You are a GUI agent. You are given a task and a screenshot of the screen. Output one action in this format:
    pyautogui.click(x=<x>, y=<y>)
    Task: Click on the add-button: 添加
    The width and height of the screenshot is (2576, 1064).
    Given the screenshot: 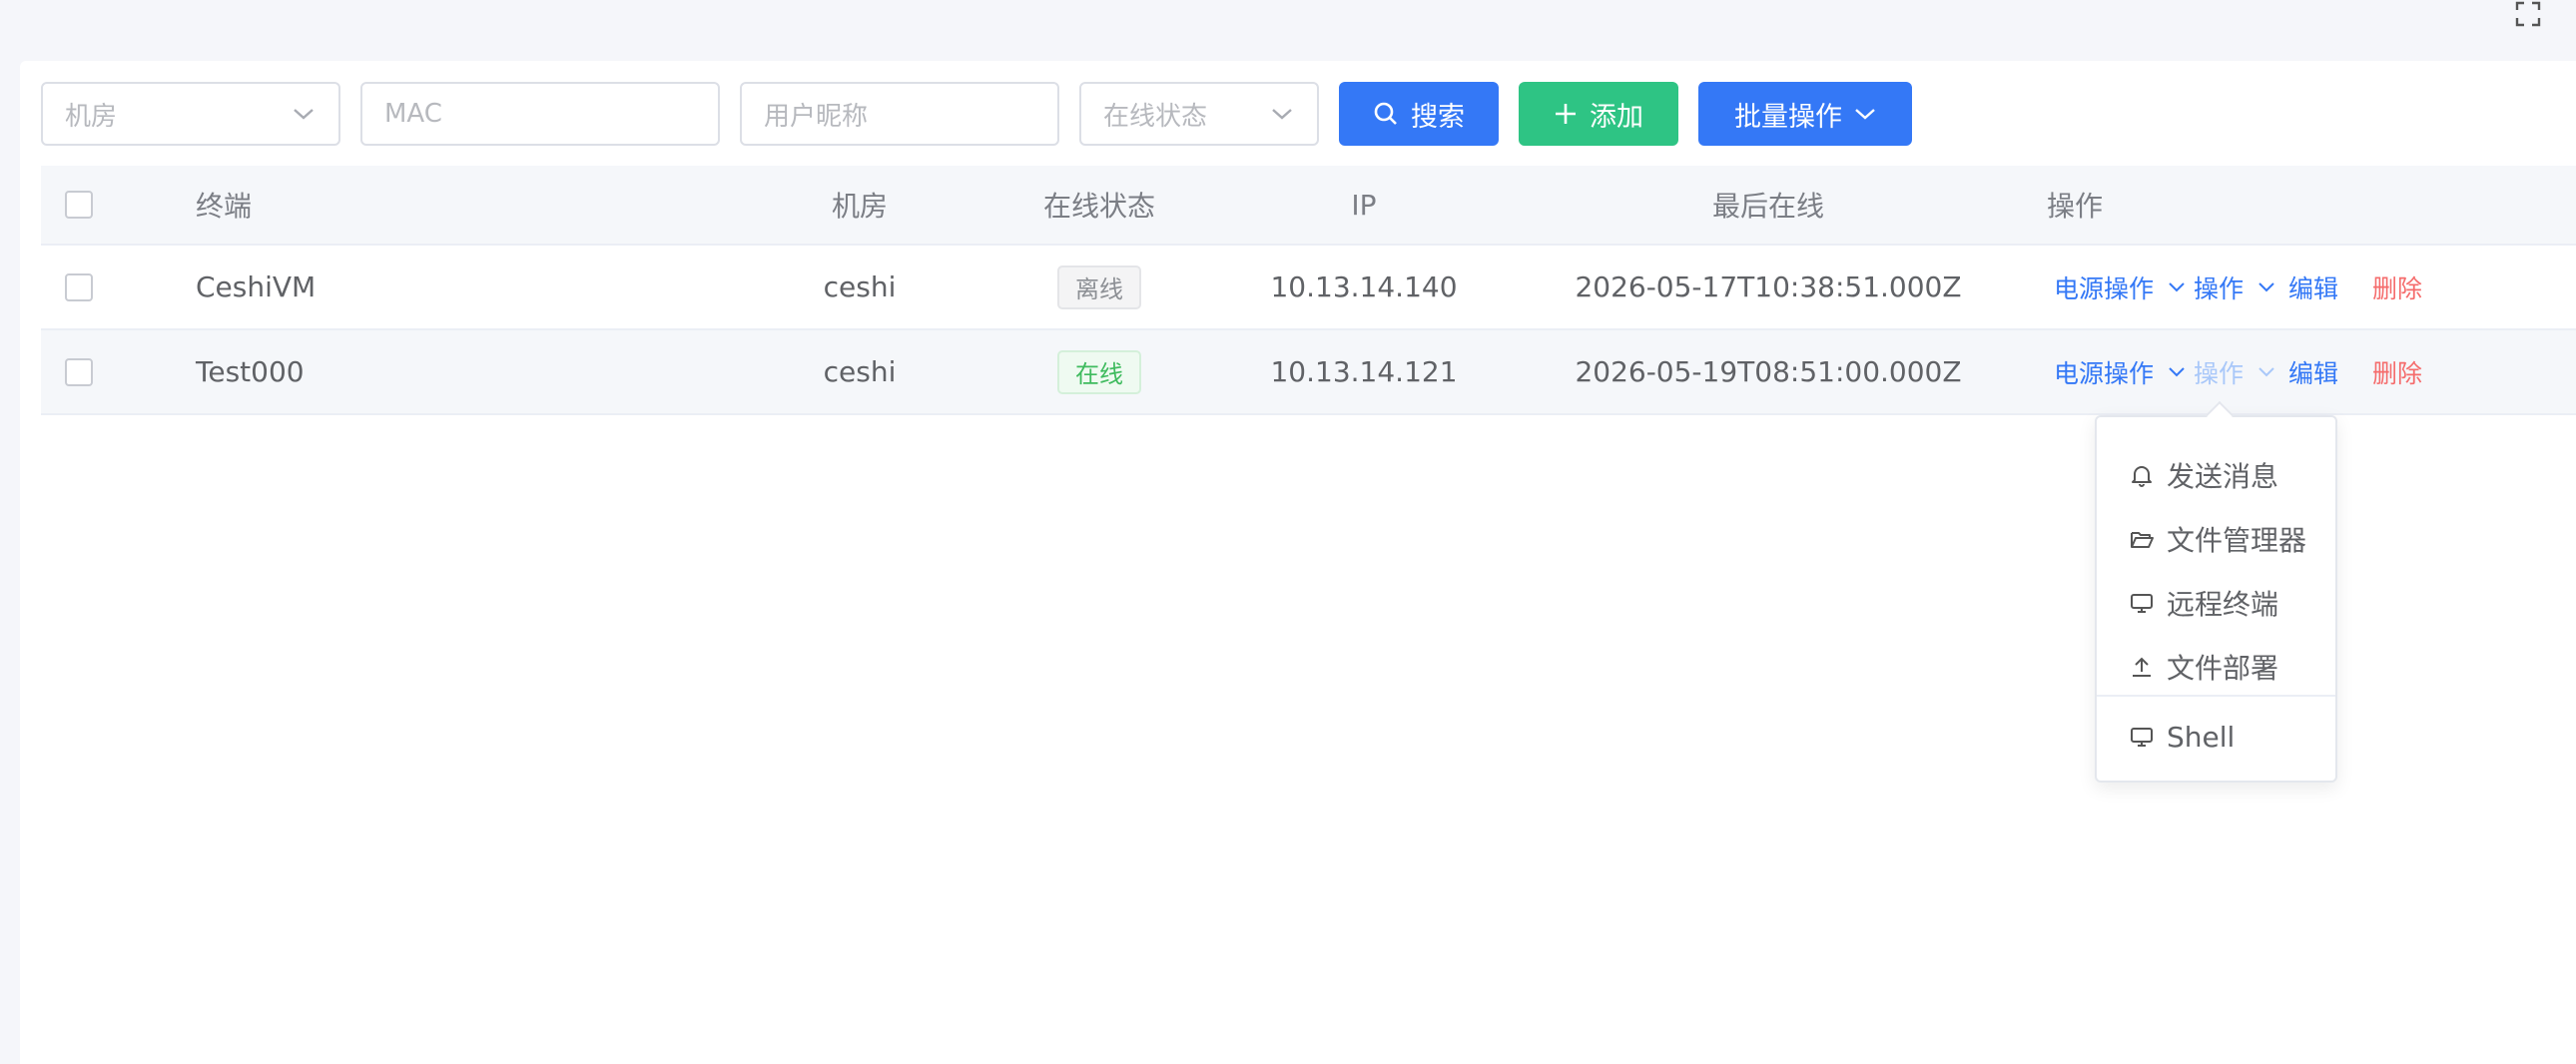 What is the action you would take?
    pyautogui.click(x=1598, y=114)
    